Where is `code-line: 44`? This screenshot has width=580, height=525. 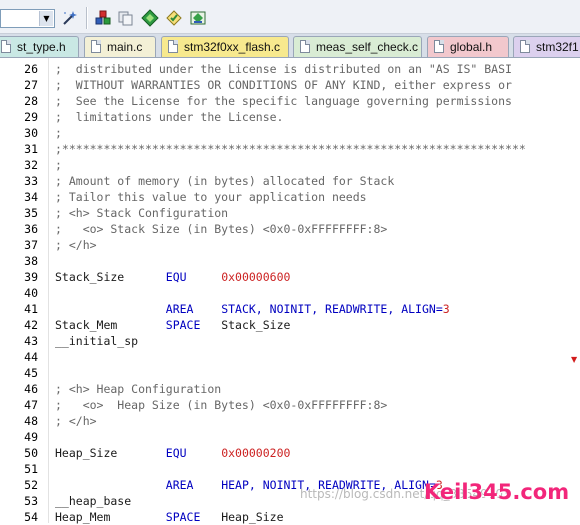
code-line: 44 is located at coordinates (290, 357).